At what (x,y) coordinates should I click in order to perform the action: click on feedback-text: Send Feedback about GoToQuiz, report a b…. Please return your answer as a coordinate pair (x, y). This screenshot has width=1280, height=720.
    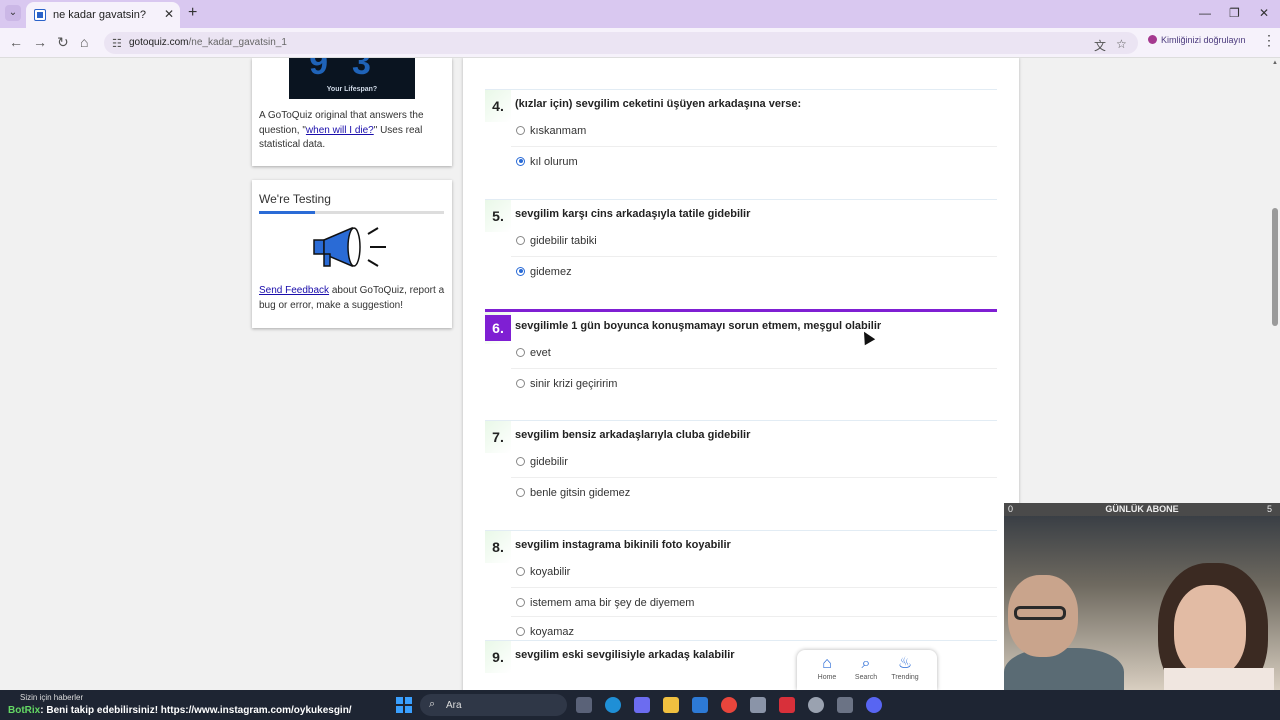
    Looking at the image, I should click on (352, 298).